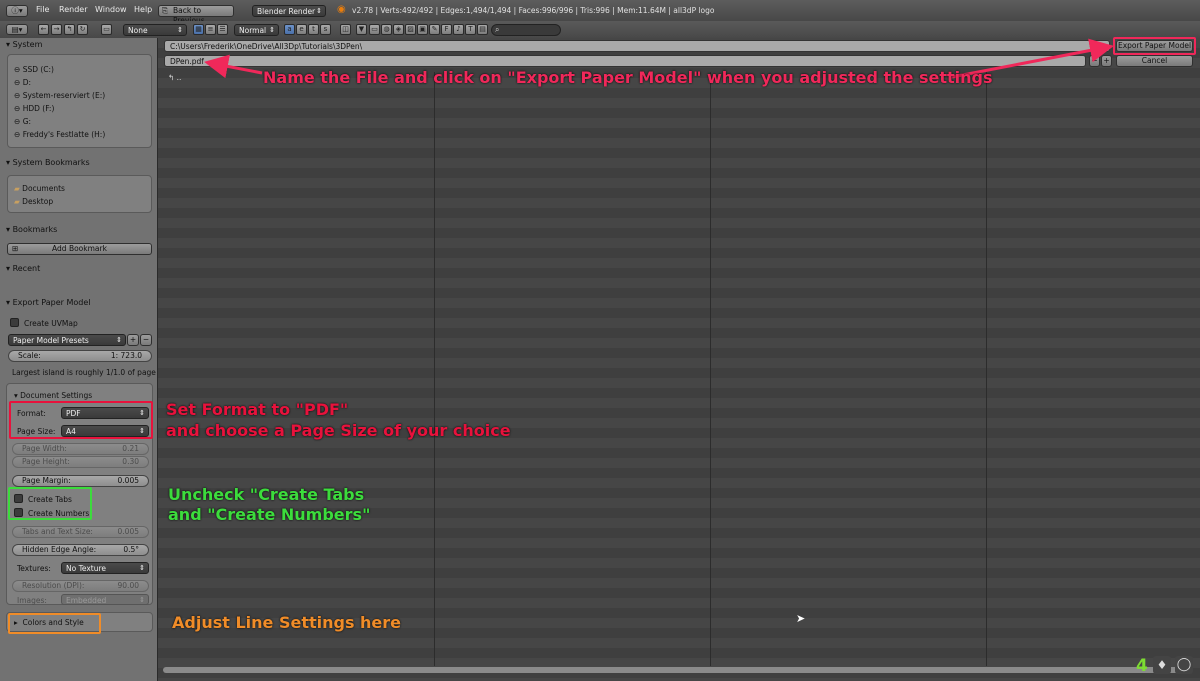  I want to click on annotation-uncheck-tabs: Uncheck "Create Tabs, so click(266, 494).